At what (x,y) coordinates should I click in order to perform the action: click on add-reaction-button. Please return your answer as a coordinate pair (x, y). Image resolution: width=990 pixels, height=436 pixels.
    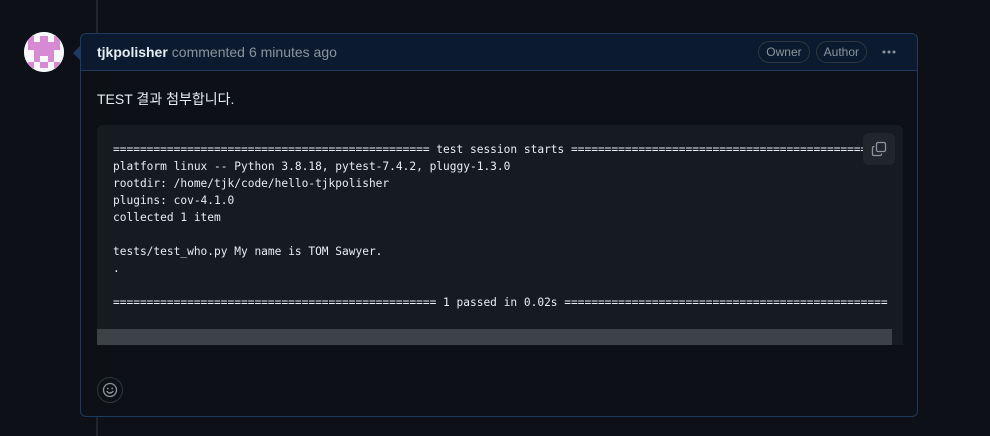
    Looking at the image, I should click on (110, 390).